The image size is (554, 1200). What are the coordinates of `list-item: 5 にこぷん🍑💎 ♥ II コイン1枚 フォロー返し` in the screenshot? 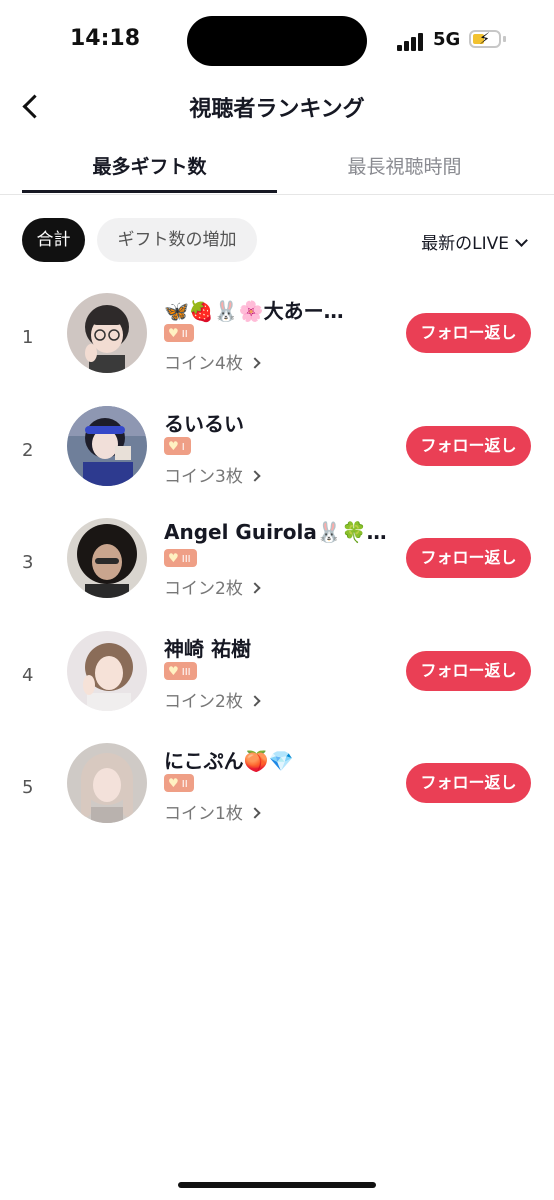 It's located at (277, 798).